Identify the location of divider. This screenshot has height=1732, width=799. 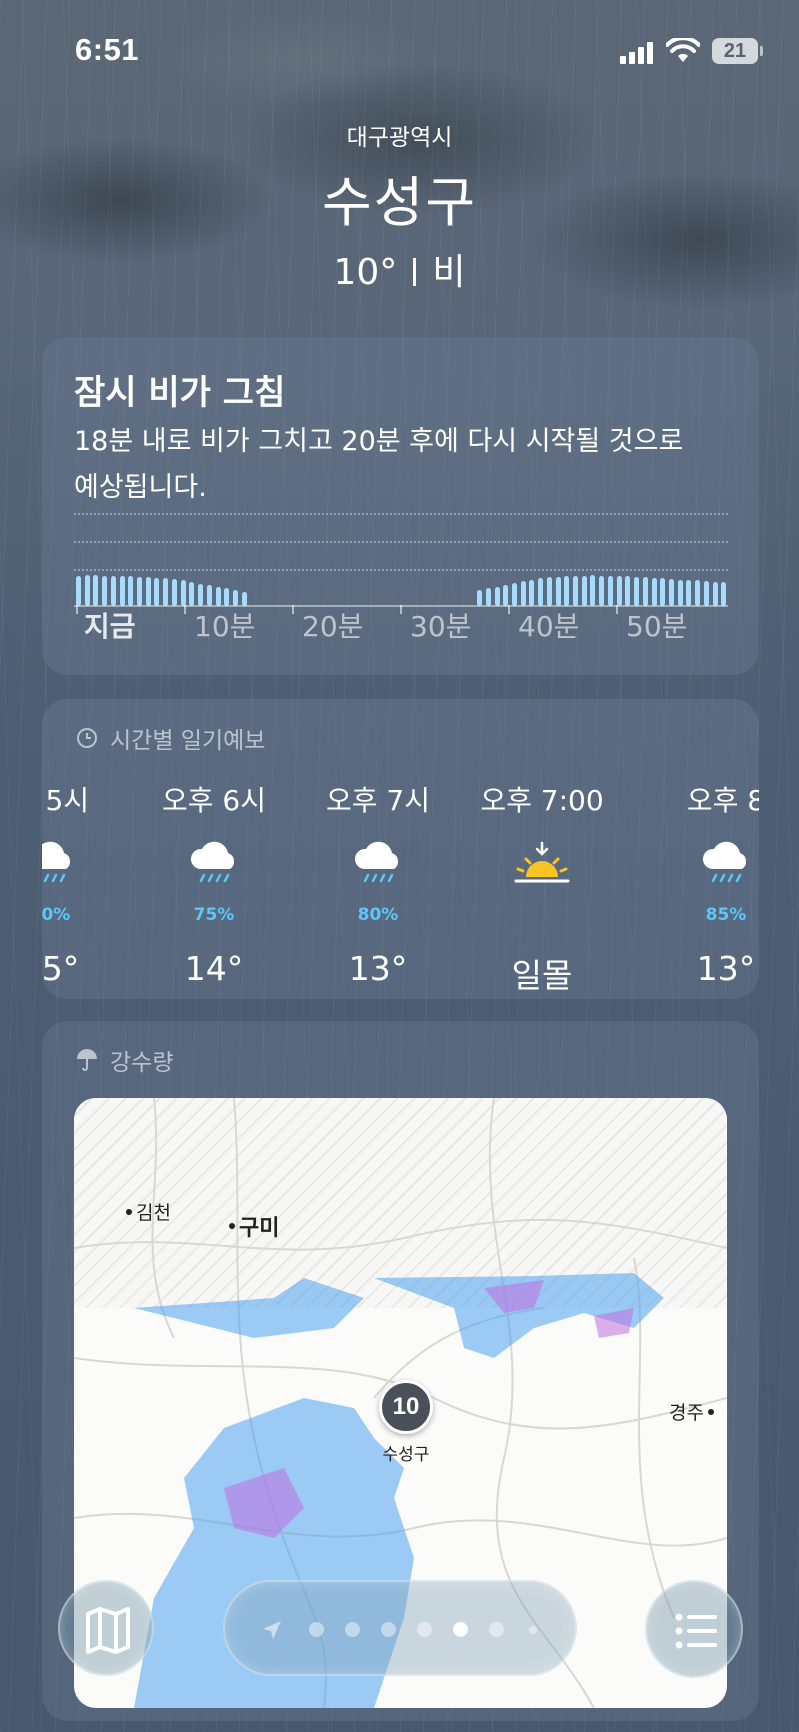
(415, 272).